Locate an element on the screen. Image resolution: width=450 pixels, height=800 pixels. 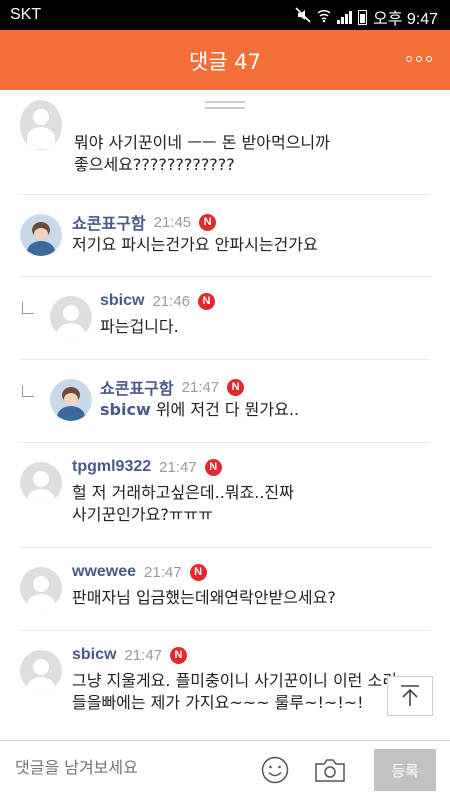
comment-meta: 쇼콘표구함 21:45 N is located at coordinates (144, 222).